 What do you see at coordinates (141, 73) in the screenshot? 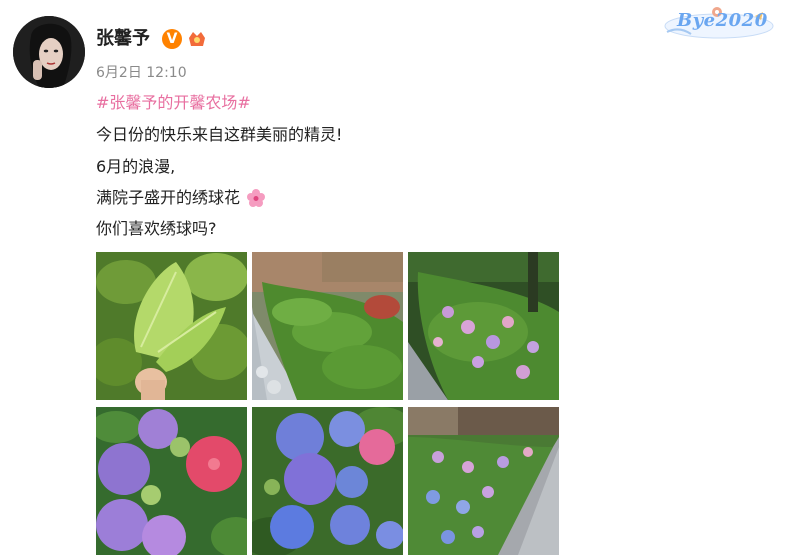
I see `post-timestamp: 6月2日 12:10` at bounding box center [141, 73].